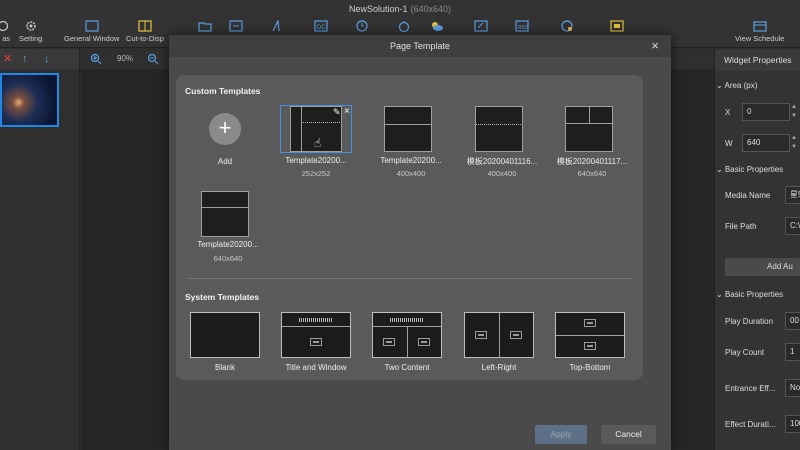  Describe the element at coordinates (407, 344) in the screenshot. I see `system-template-two-content: Two Content` at that location.